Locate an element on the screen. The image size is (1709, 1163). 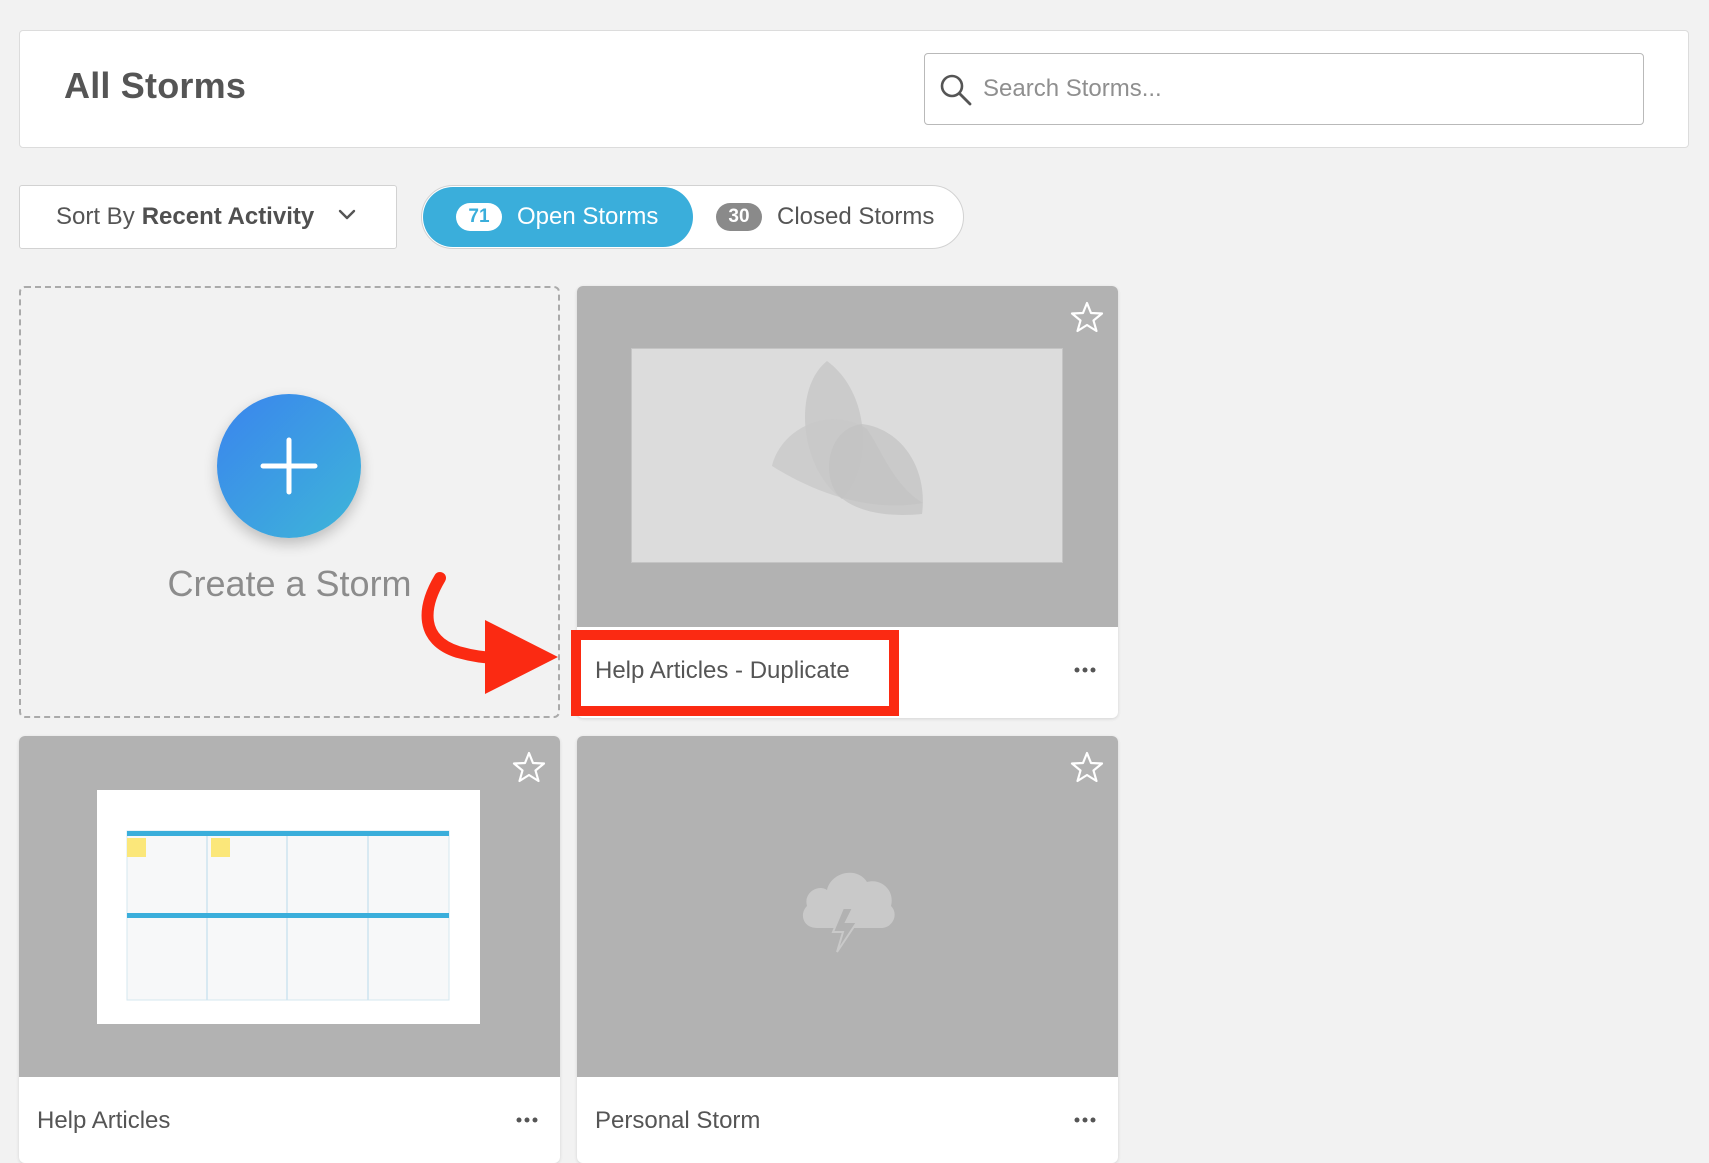
header-bar: All Storms is located at coordinates (854, 89).